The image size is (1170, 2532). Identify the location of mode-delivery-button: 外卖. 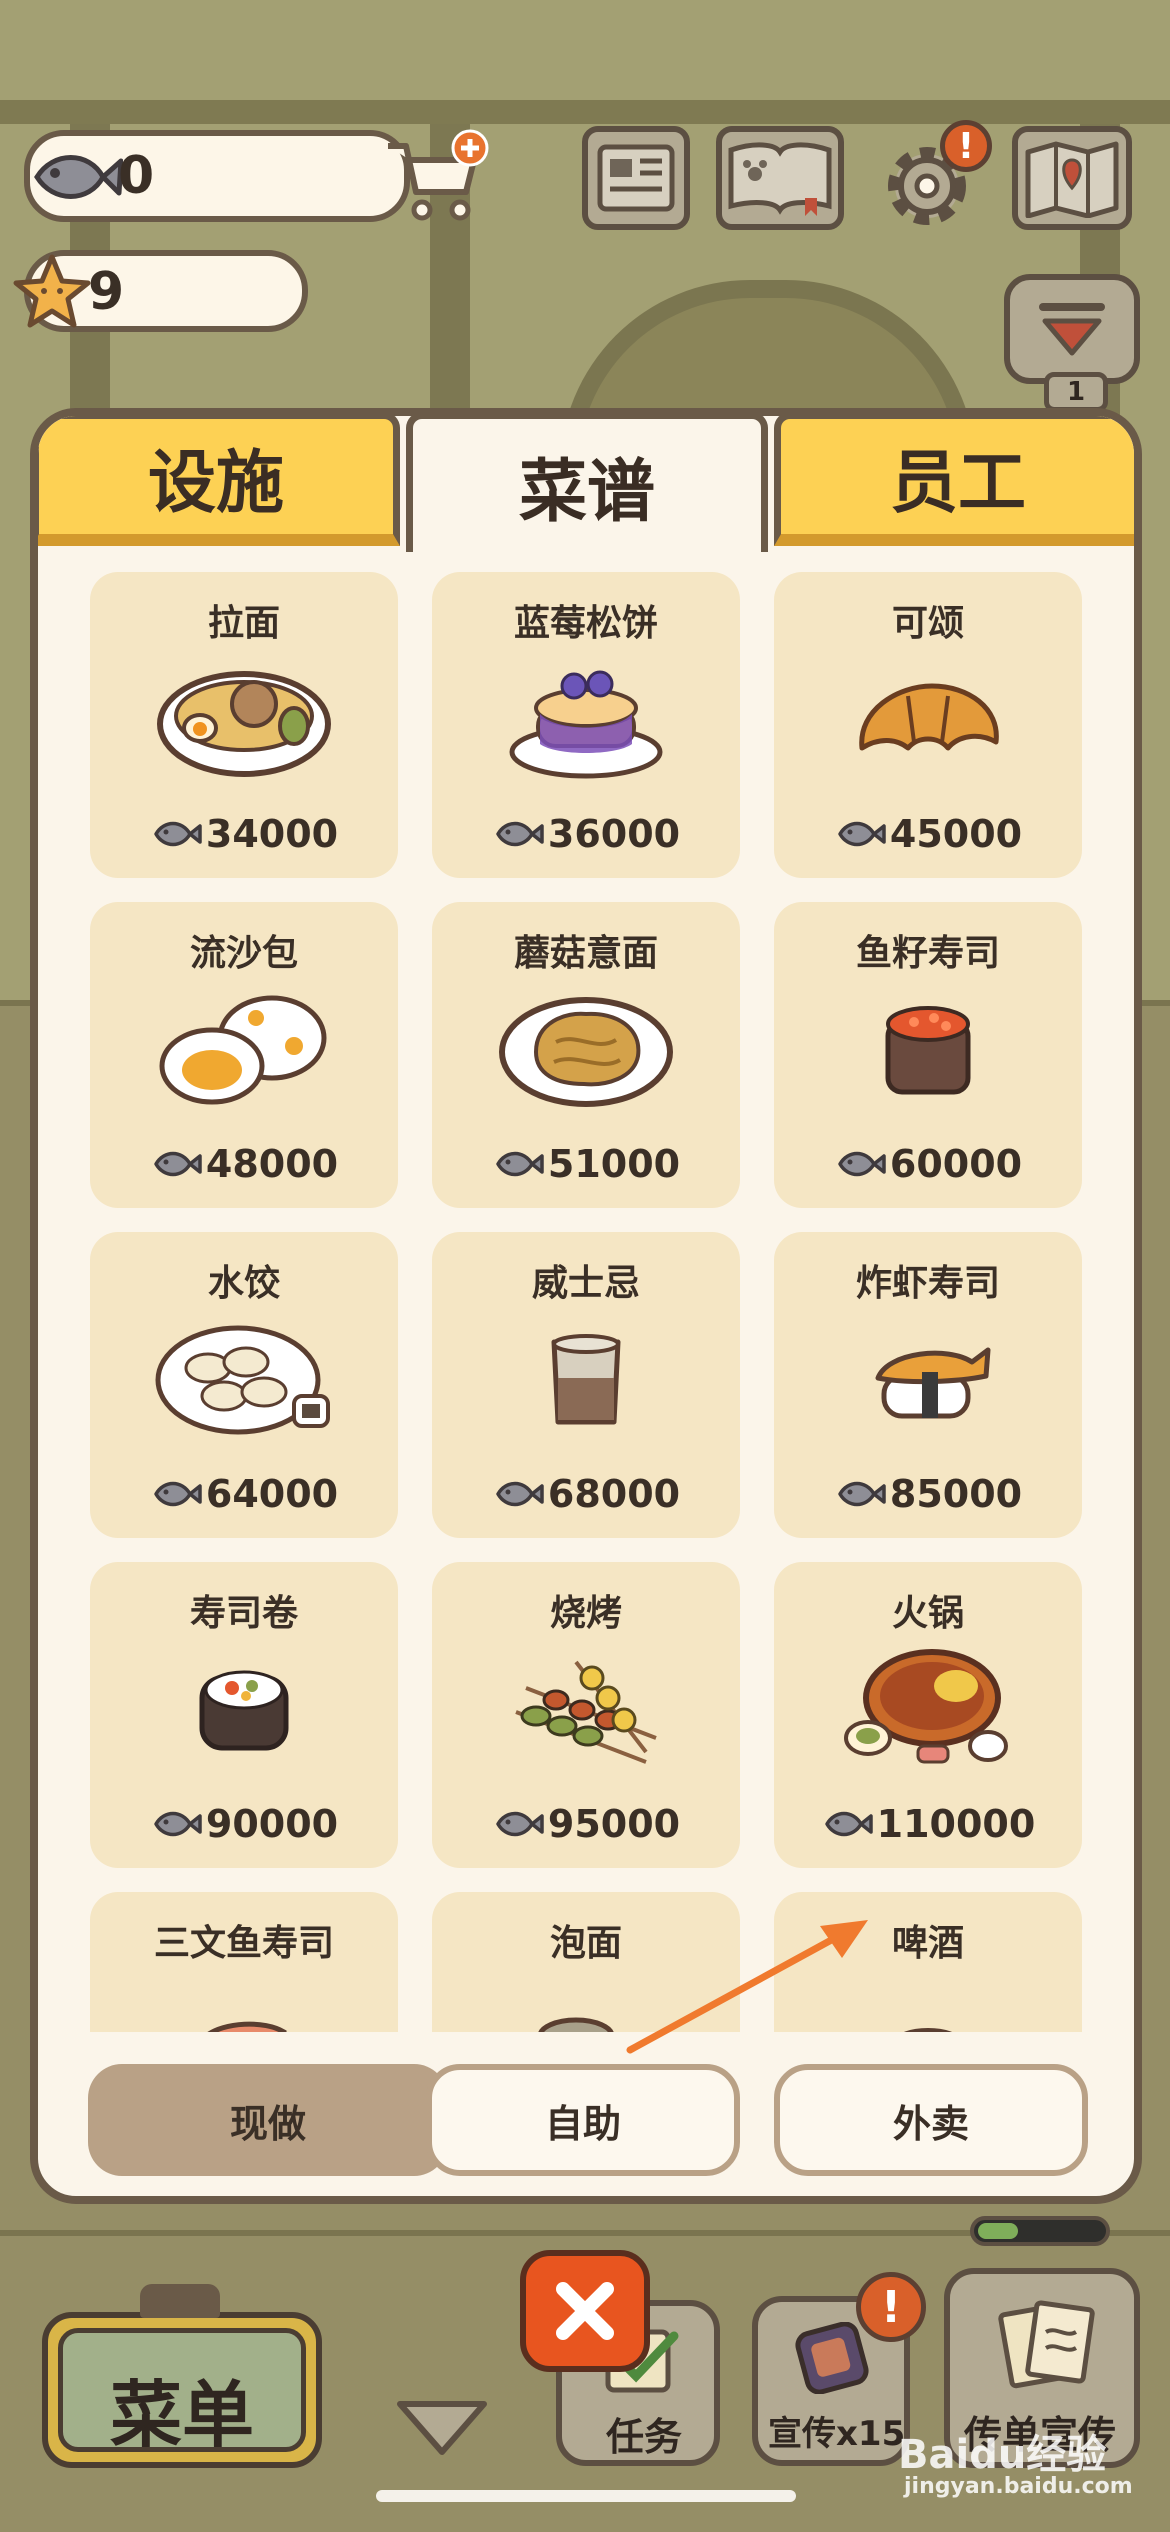
(931, 2120).